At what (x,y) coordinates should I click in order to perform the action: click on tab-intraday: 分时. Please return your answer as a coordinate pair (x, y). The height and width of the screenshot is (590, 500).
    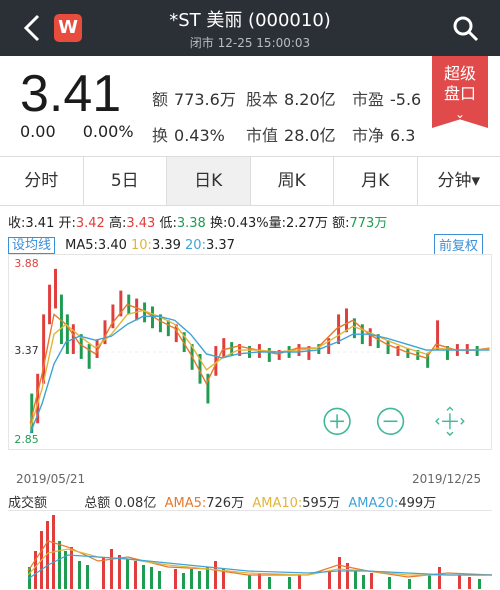
    Looking at the image, I should click on (42, 181).